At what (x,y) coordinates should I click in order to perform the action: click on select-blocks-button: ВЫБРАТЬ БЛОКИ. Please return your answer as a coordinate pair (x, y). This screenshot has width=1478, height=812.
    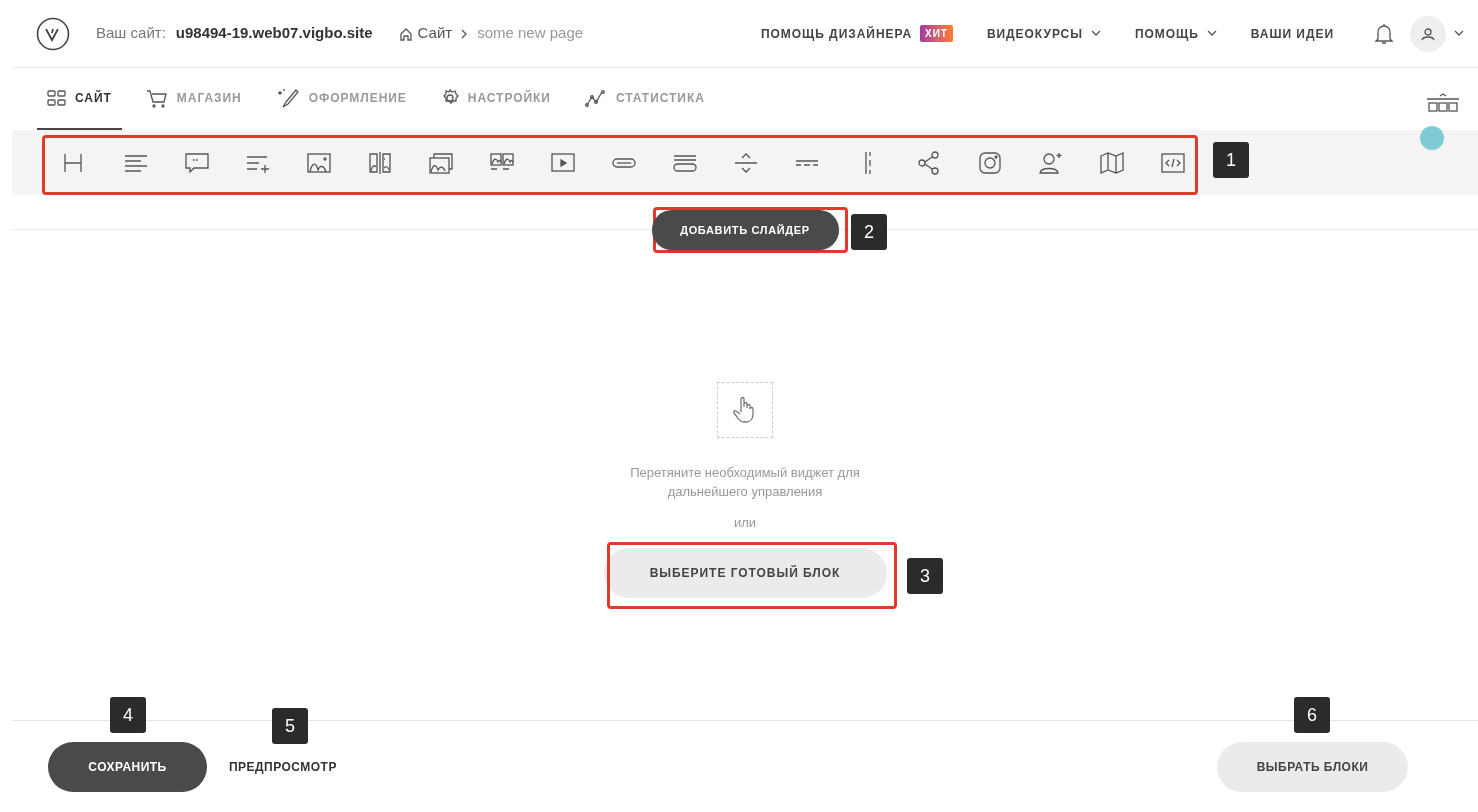
    Looking at the image, I should click on (1312, 766).